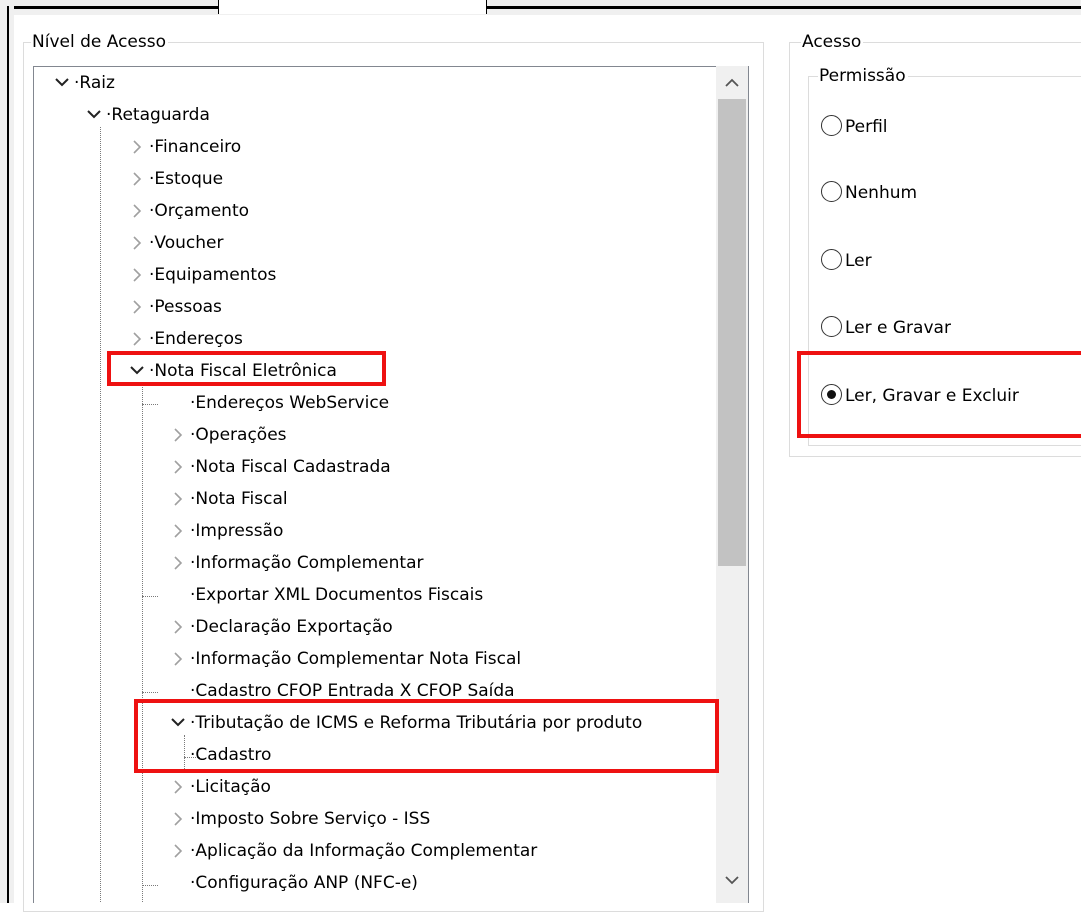 Image resolution: width=1081 pixels, height=912 pixels. What do you see at coordinates (290, 467) in the screenshot?
I see `tree-item-label: ·Nota Fiscal Cadastrada` at bounding box center [290, 467].